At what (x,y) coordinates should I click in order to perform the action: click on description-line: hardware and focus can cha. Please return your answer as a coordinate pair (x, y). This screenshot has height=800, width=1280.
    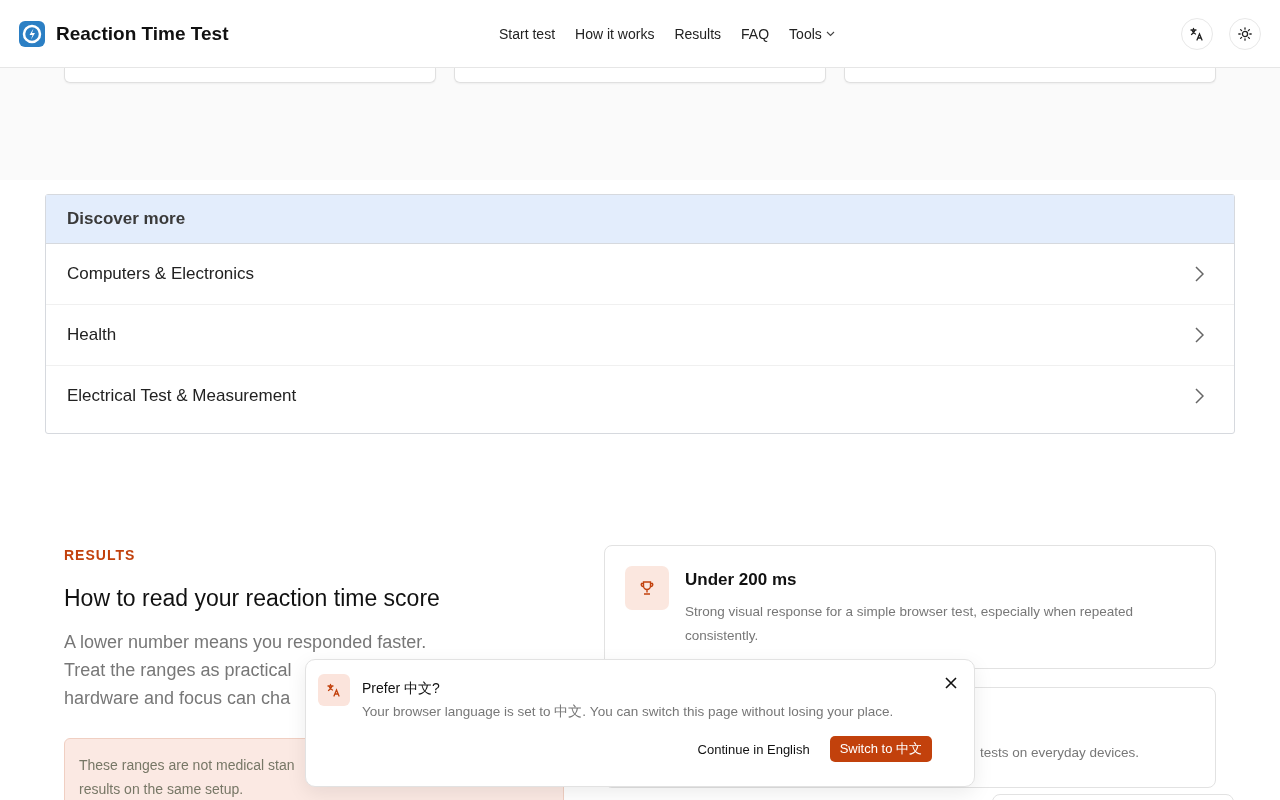
    Looking at the image, I should click on (177, 698).